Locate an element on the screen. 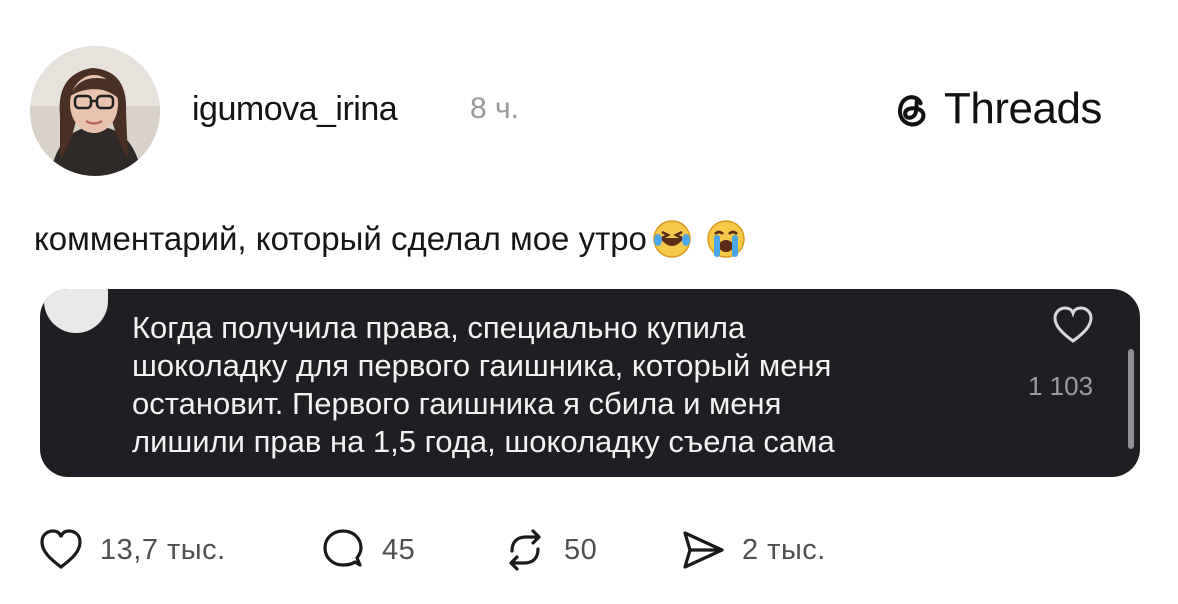  brand-name: Threads is located at coordinates (1023, 108).